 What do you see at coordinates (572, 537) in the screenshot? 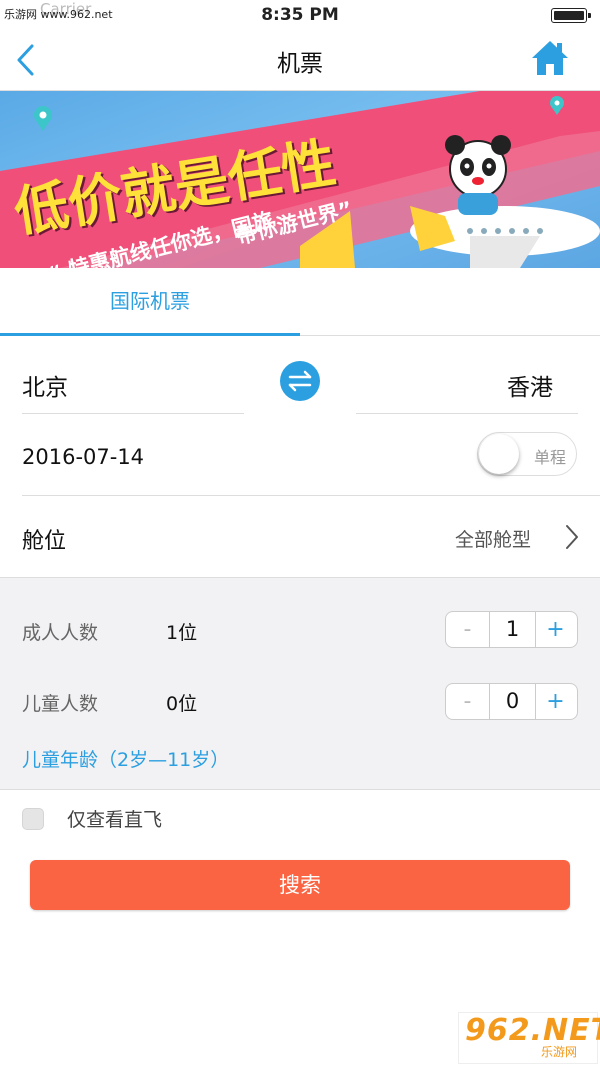
I see `chevron-right-icon` at bounding box center [572, 537].